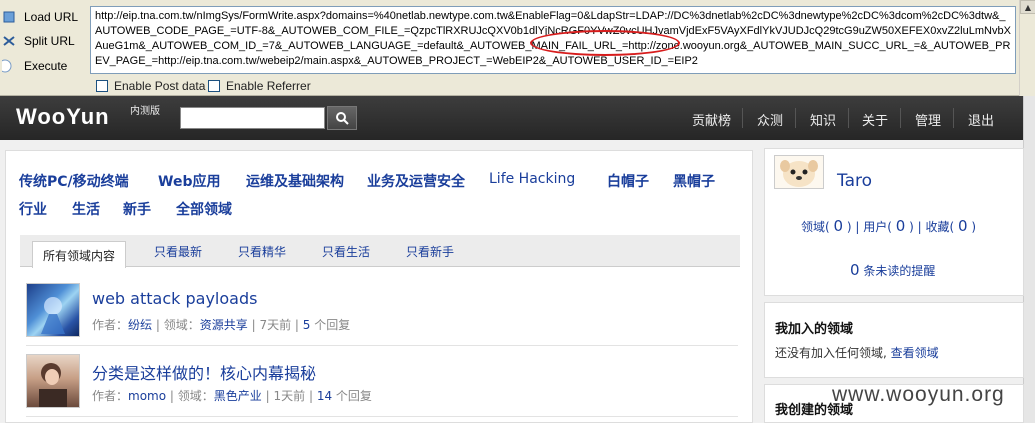 The height and width of the screenshot is (423, 1035). I want to click on tab-all-content: 所有领域内容, so click(79, 254).